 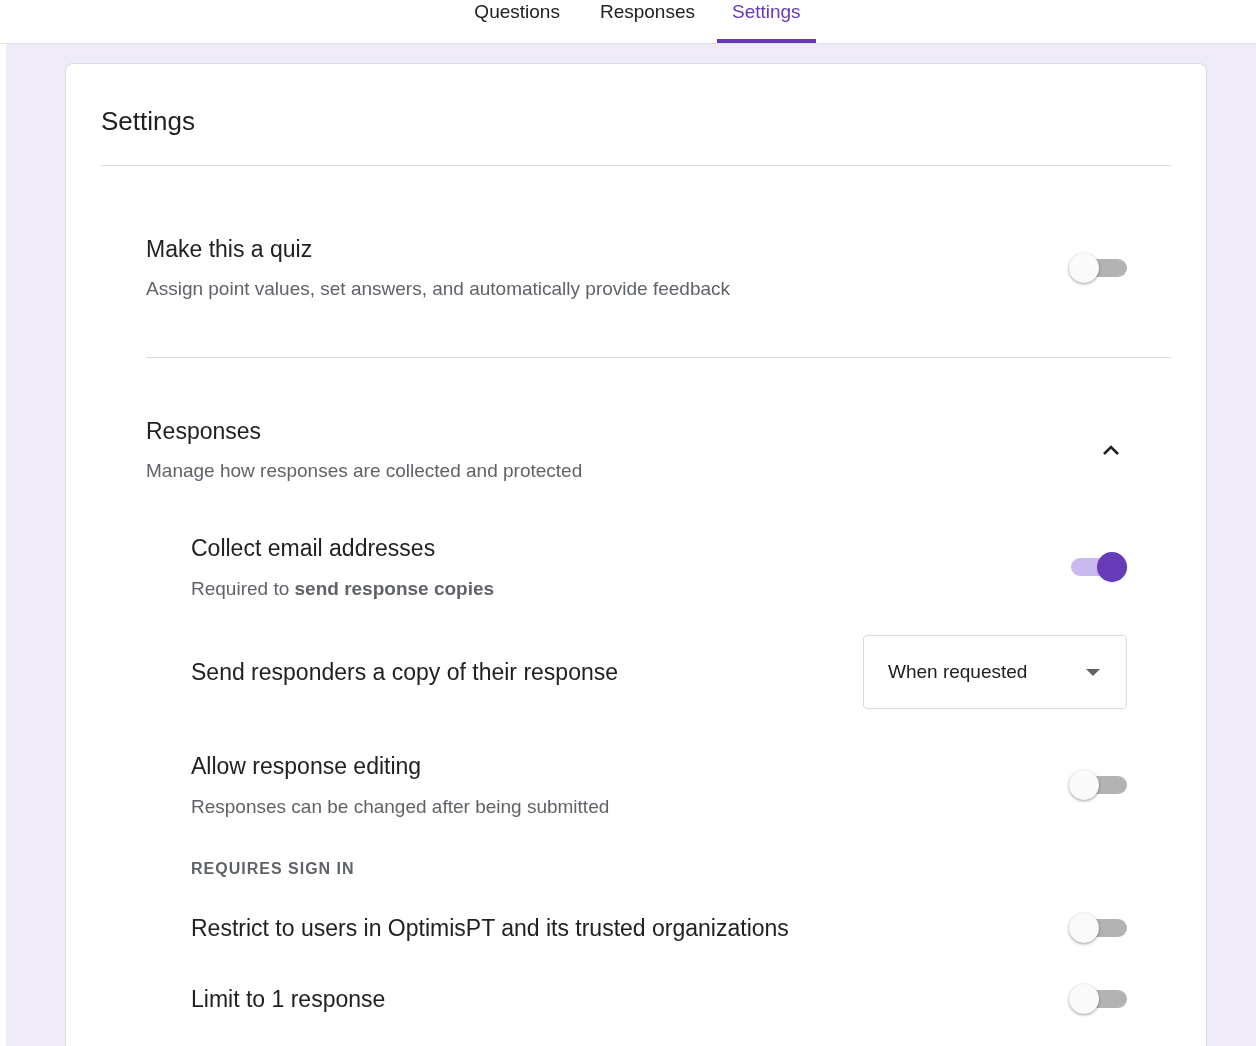 What do you see at coordinates (364, 470) in the screenshot?
I see `section-description: Manage how responses are collected and protected` at bounding box center [364, 470].